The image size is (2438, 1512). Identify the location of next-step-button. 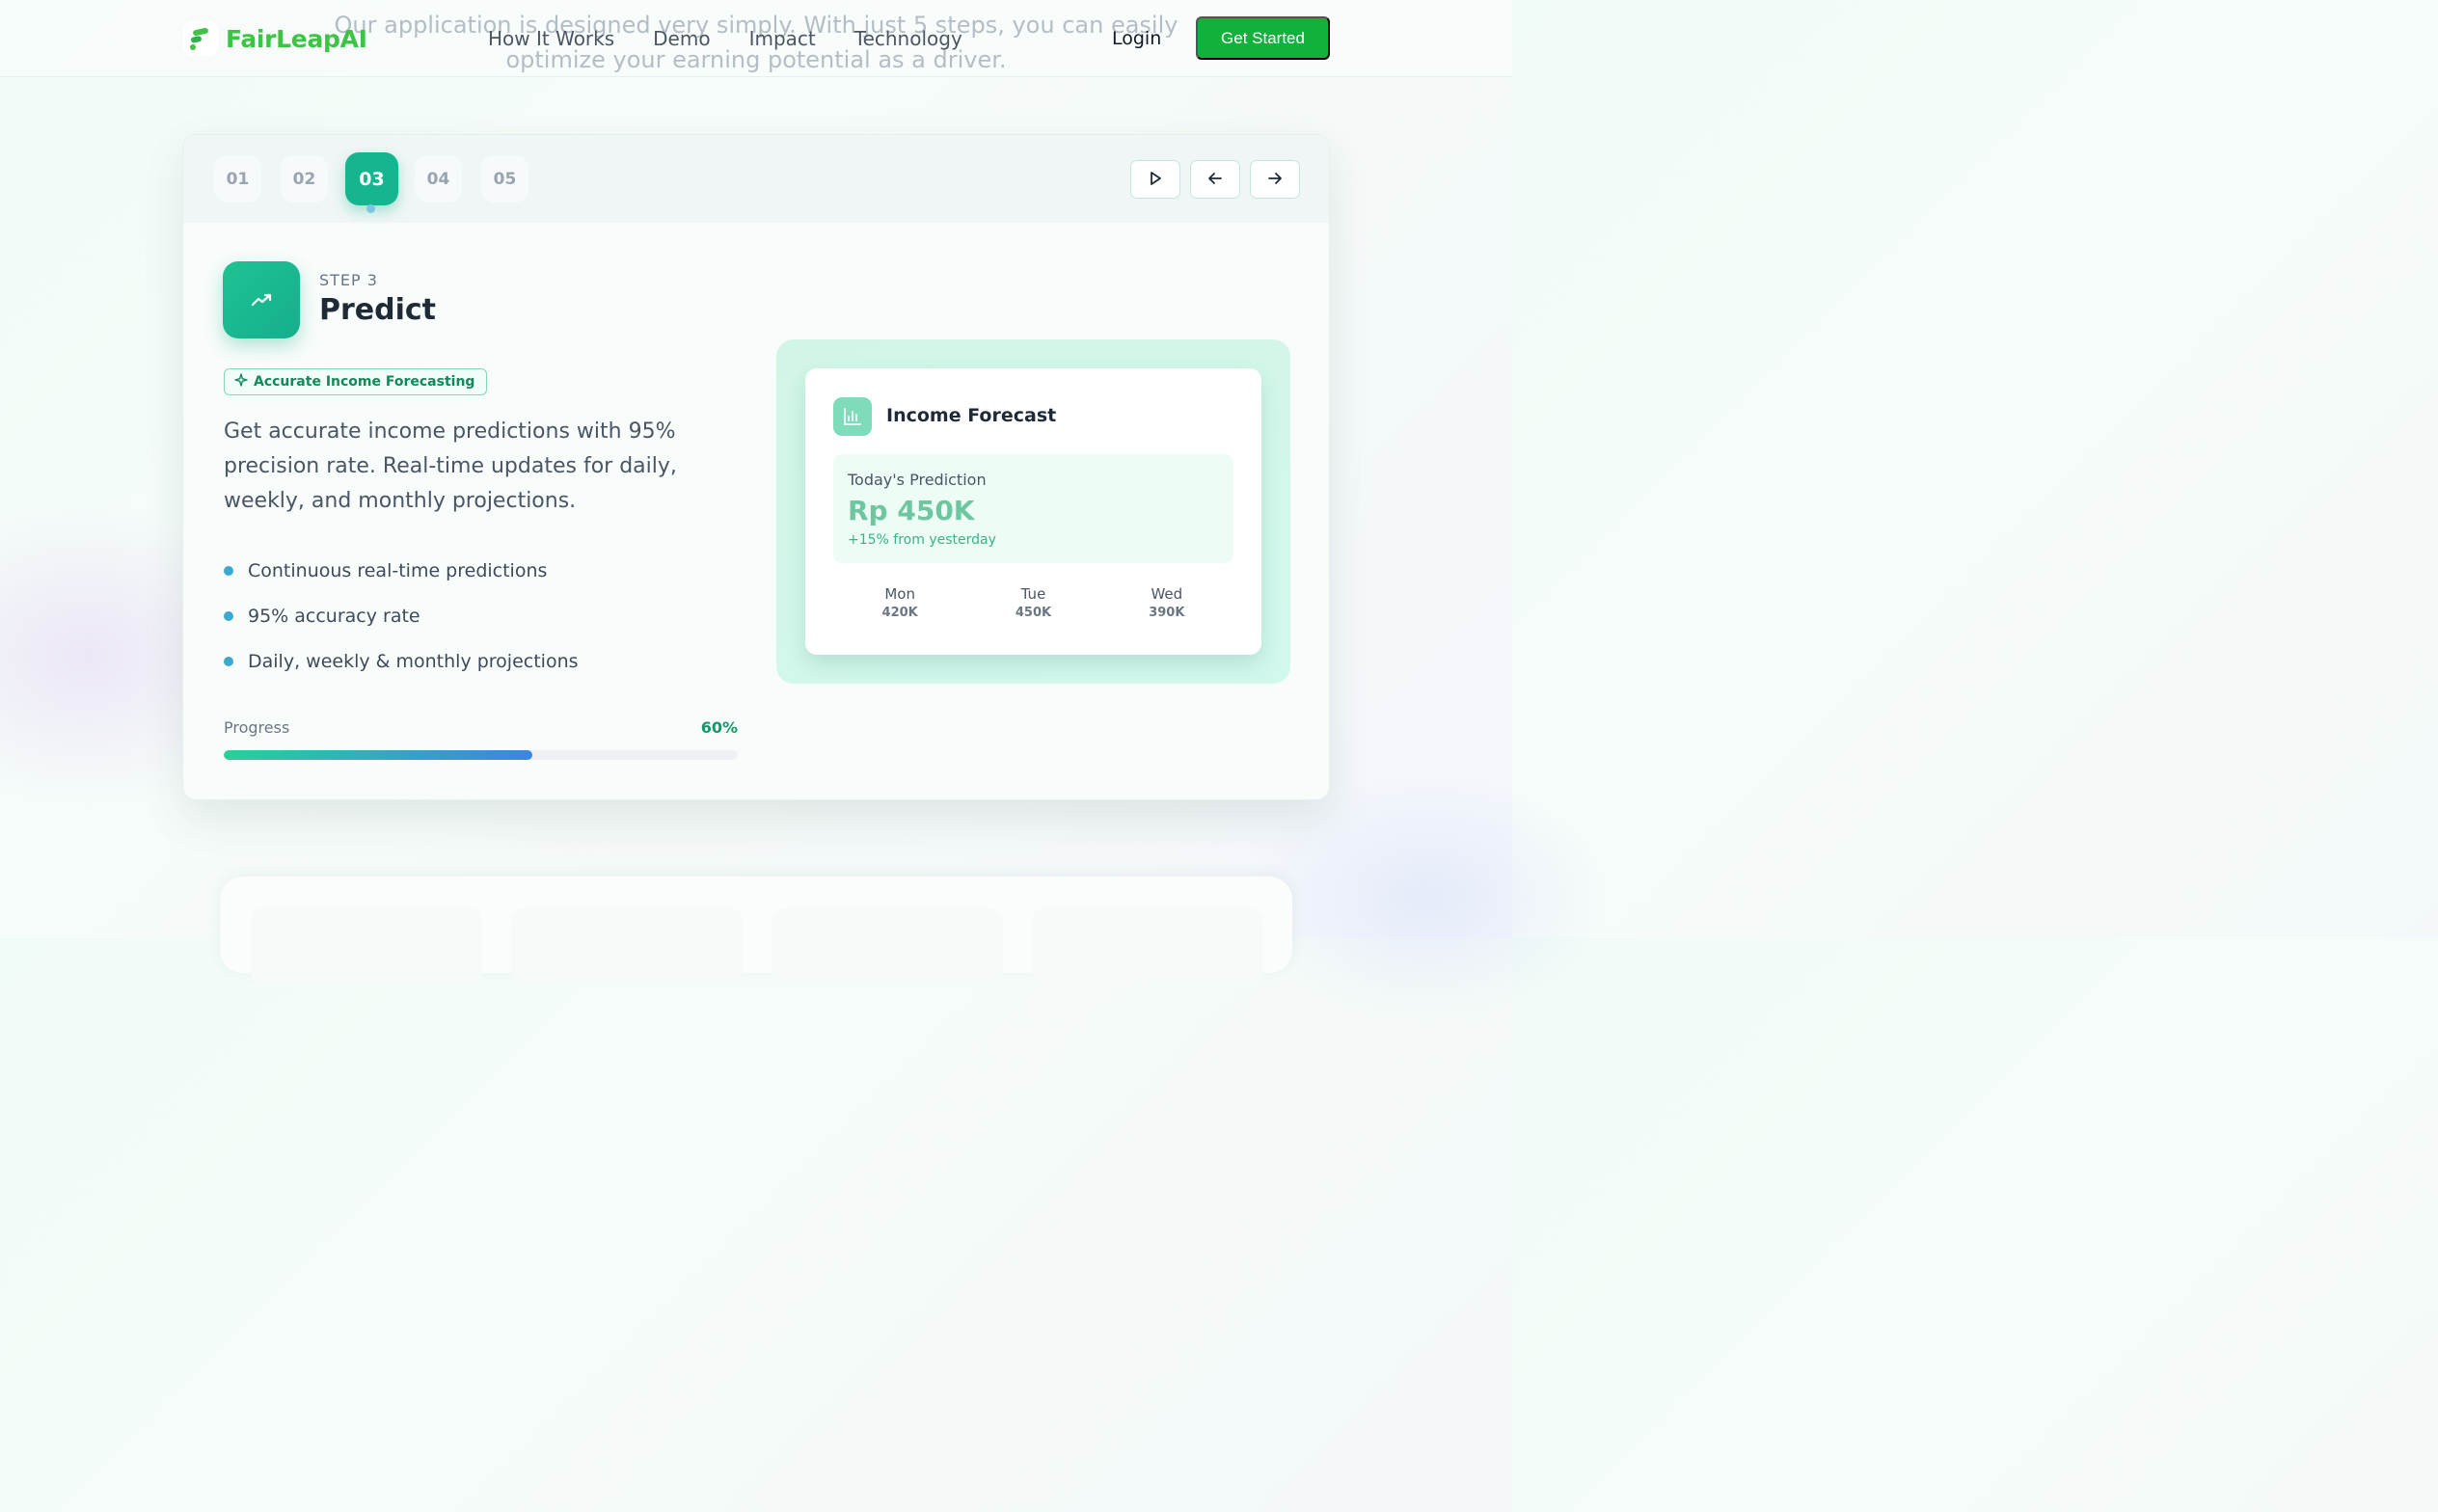
(1275, 179).